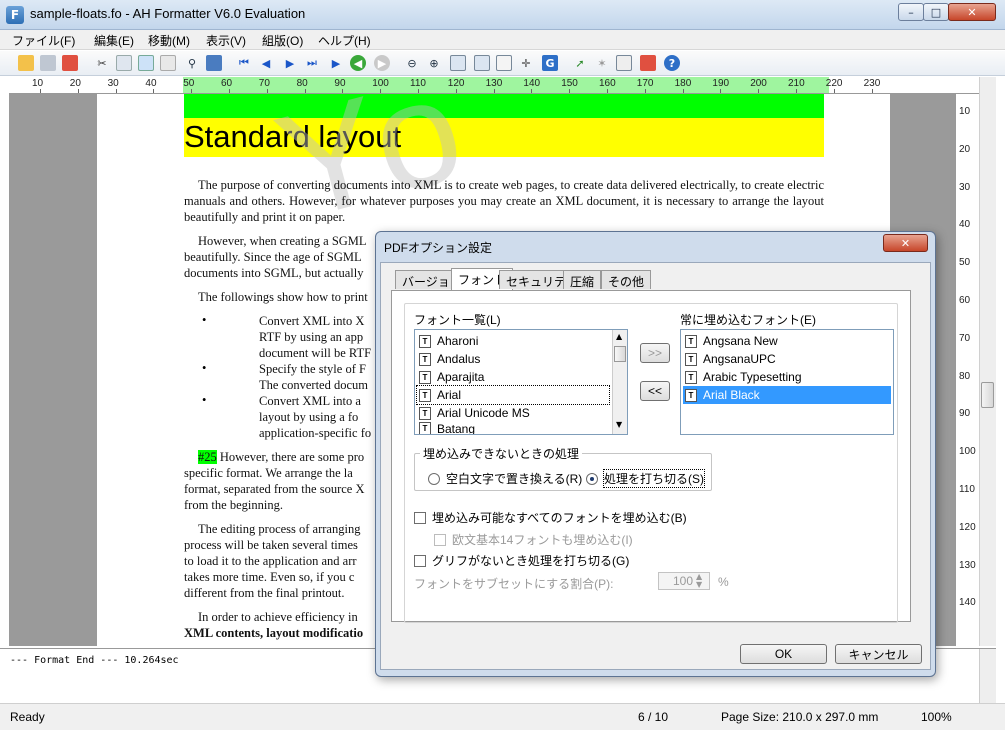 This screenshot has width=1005, height=730. I want to click on vertical-scrollbar, so click(987, 361).